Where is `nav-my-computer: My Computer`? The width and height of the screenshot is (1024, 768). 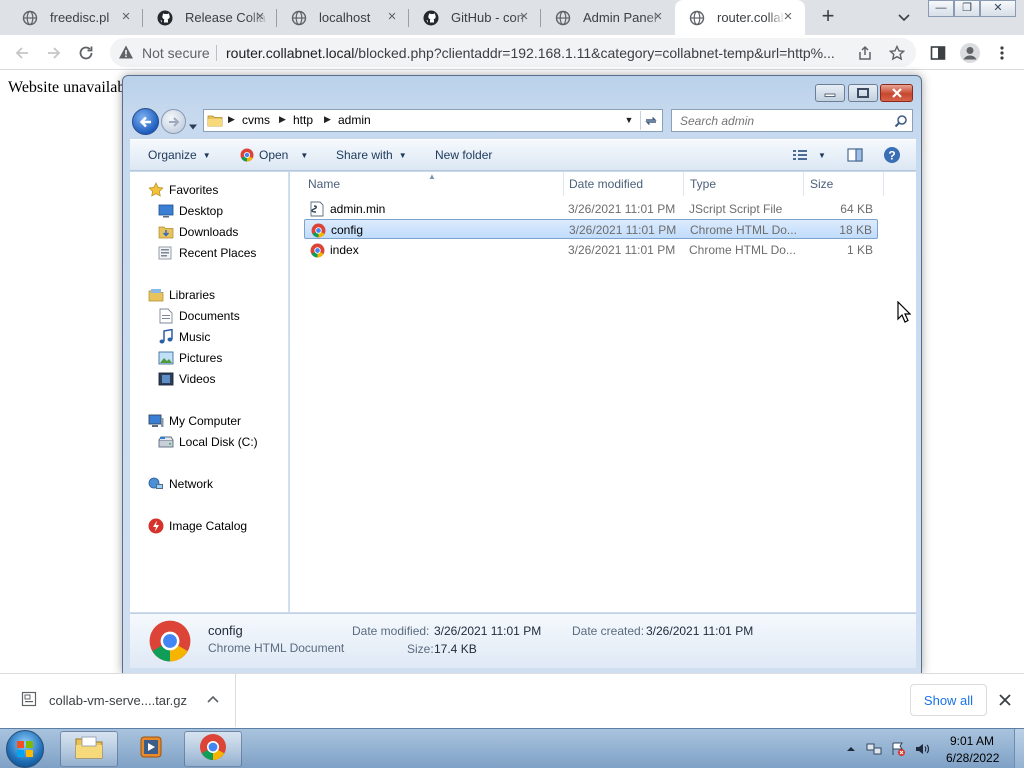 nav-my-computer: My Computer is located at coordinates (194, 421).